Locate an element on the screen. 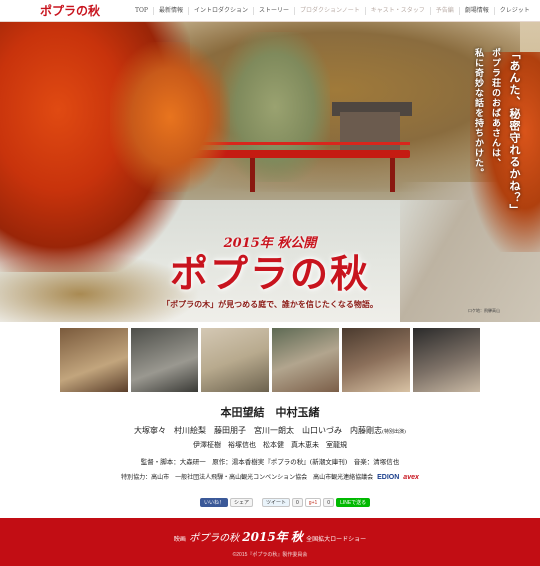 This screenshot has height=566, width=540. scene-stills is located at coordinates (270, 360).